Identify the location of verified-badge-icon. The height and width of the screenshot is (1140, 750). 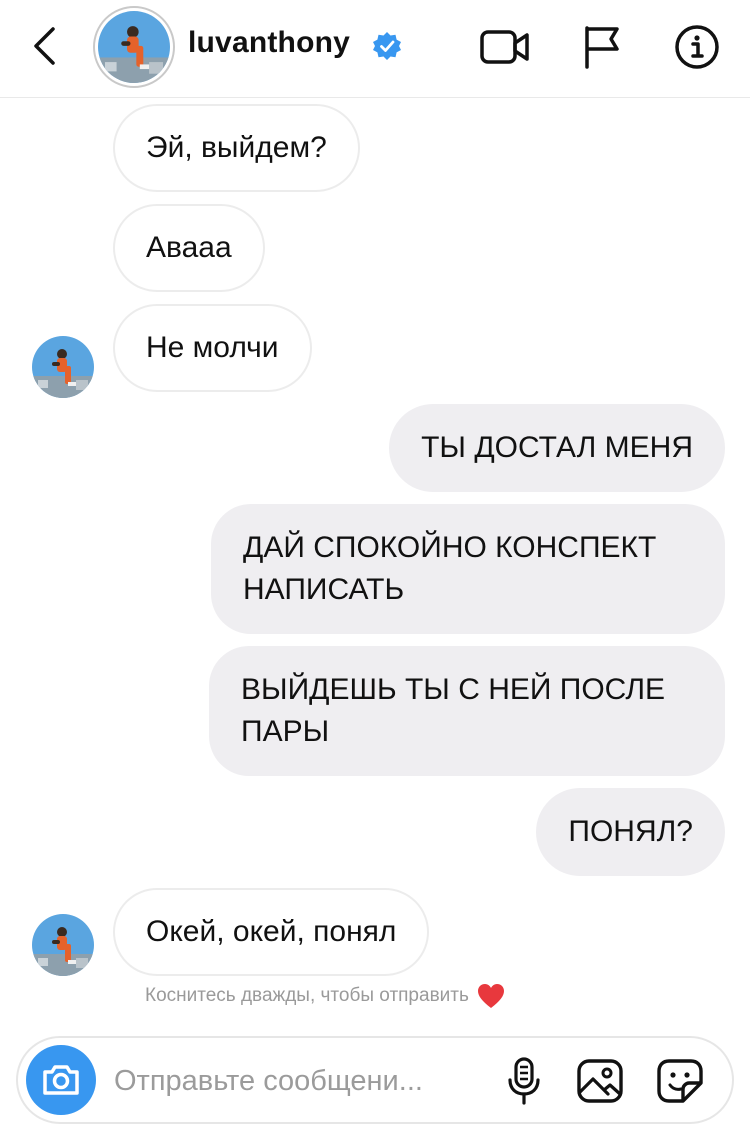
(387, 46).